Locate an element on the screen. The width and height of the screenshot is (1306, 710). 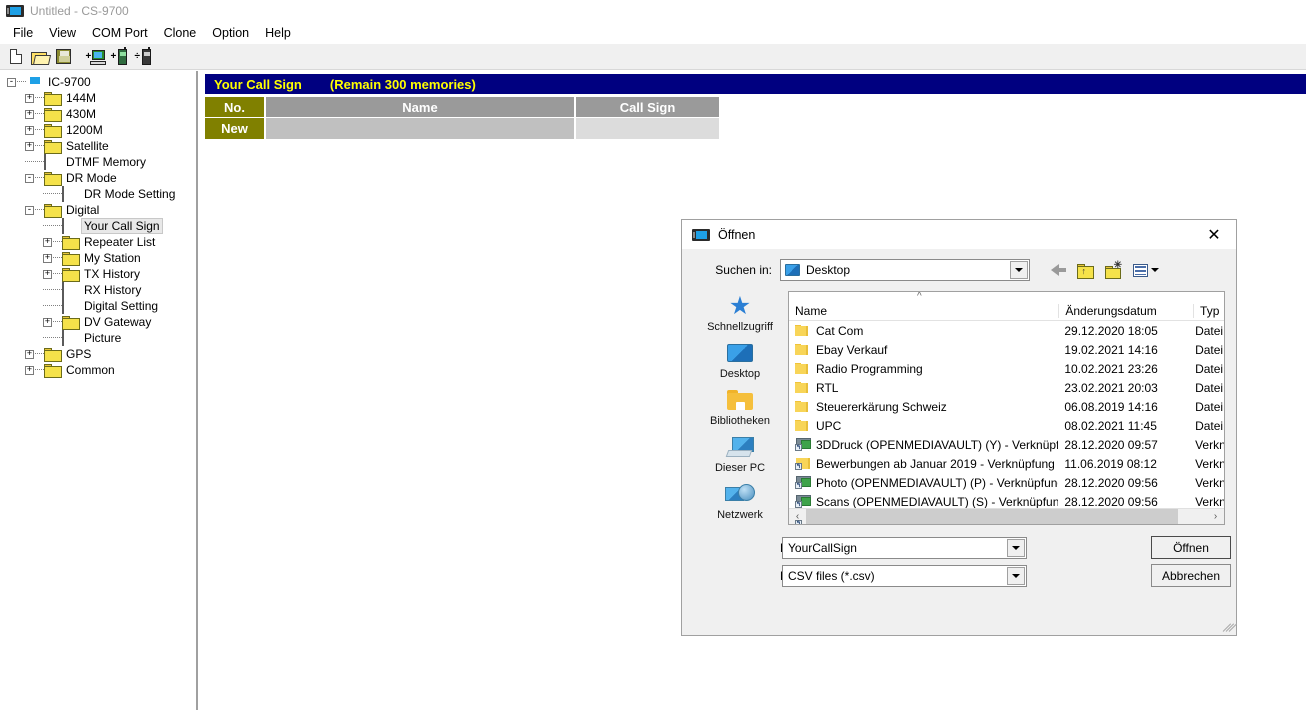
tree-item-1200m: +1200M is located at coordinates (98, 130).